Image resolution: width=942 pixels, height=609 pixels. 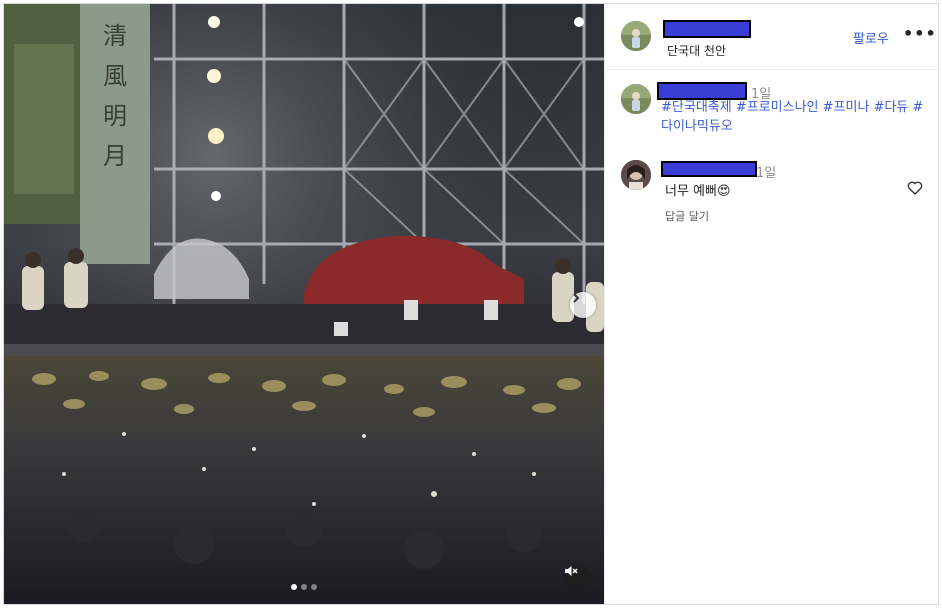 I want to click on more-icon: •••, so click(x=920, y=33).